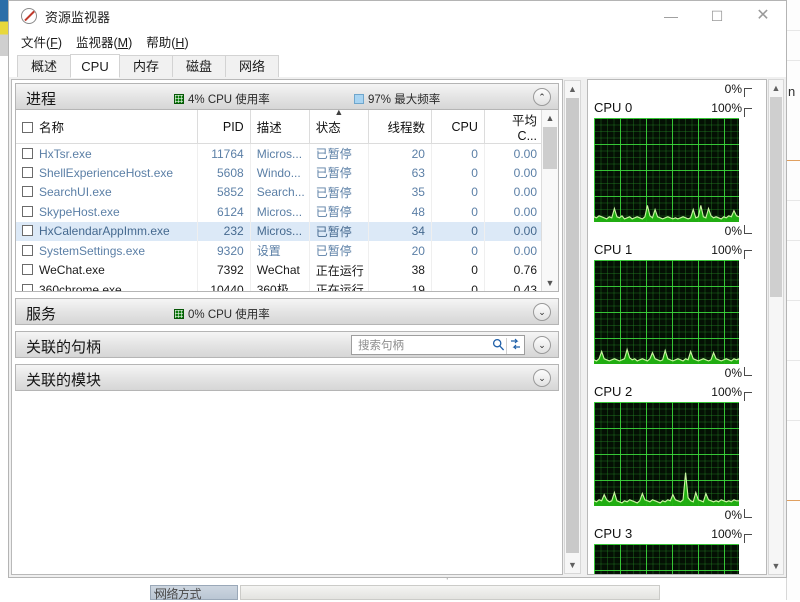 This screenshot has width=800, height=602. Describe the element at coordinates (339, 173) in the screenshot. I see `cell-status: 已暂停` at that location.